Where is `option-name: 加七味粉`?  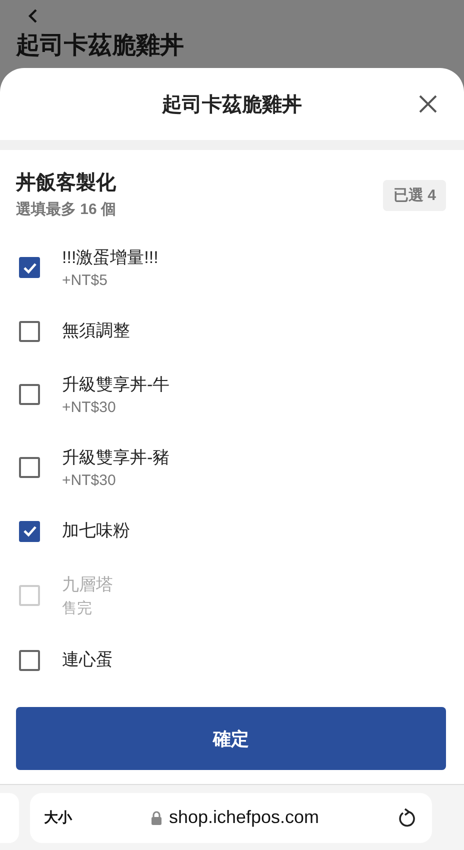
option-name: 加七味粉 is located at coordinates (96, 531).